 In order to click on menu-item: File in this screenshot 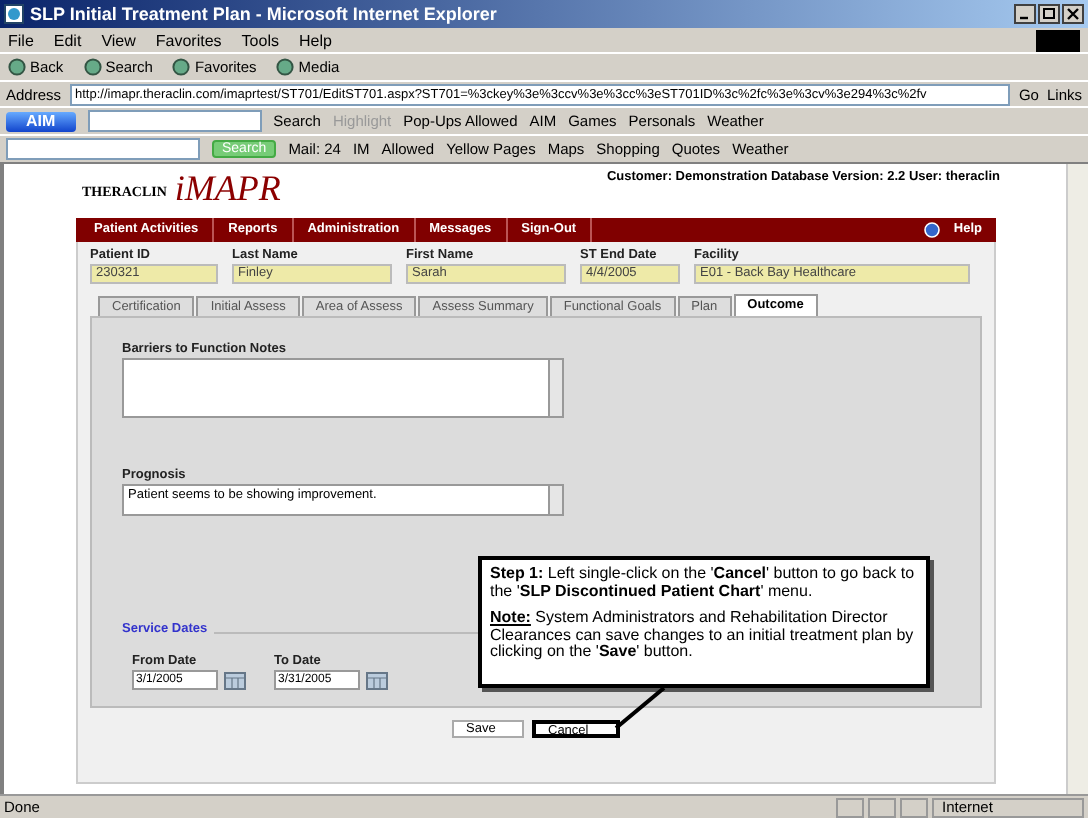, I will do `click(21, 40)`.